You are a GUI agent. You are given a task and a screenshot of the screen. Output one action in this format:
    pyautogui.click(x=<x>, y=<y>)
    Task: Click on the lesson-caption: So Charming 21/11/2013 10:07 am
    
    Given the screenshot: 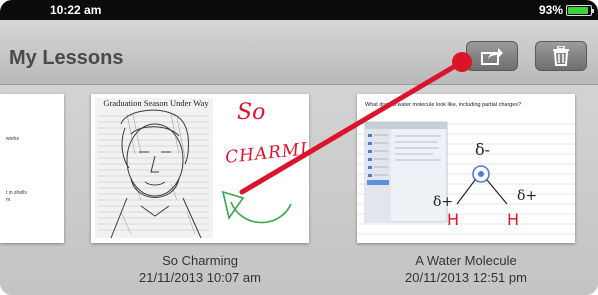 What is the action you would take?
    pyautogui.click(x=200, y=269)
    